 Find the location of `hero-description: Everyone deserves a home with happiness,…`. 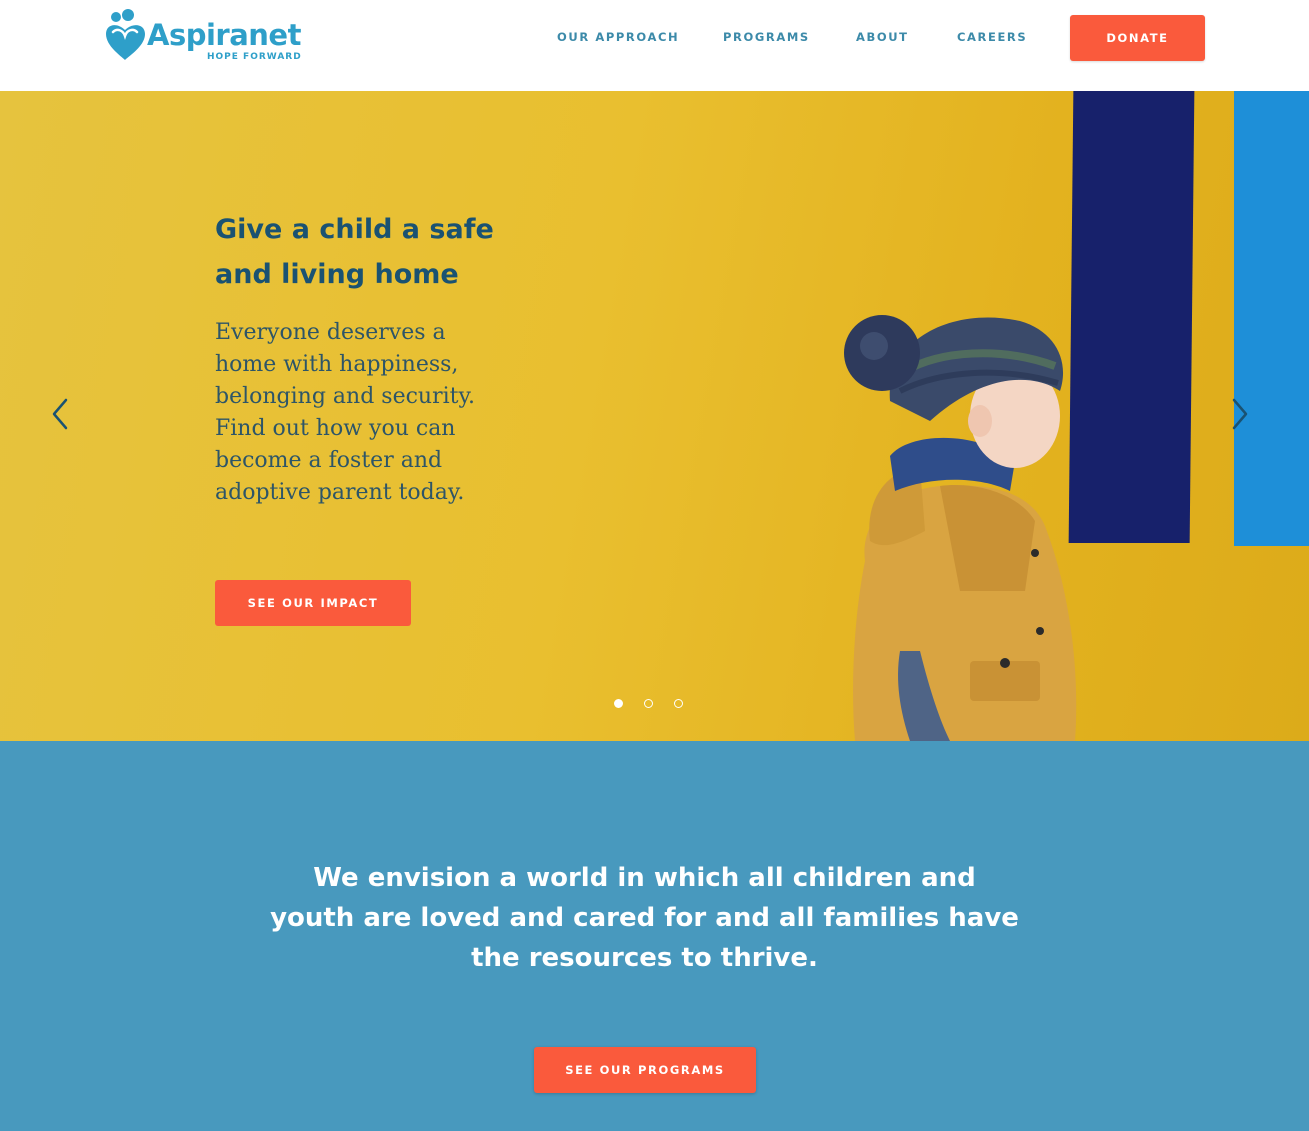

hero-description: Everyone deserves a home with happiness,… is located at coordinates (345, 412).